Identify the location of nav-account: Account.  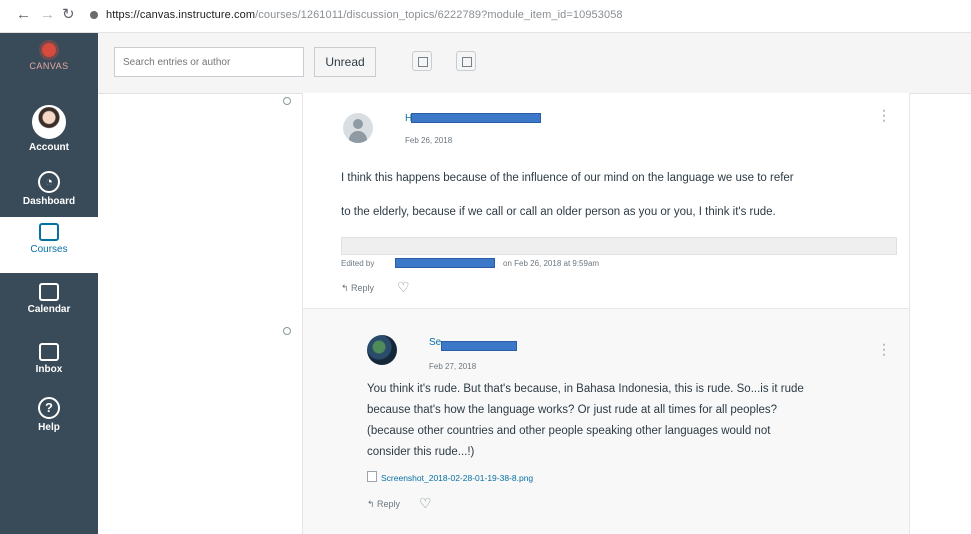
(49, 129).